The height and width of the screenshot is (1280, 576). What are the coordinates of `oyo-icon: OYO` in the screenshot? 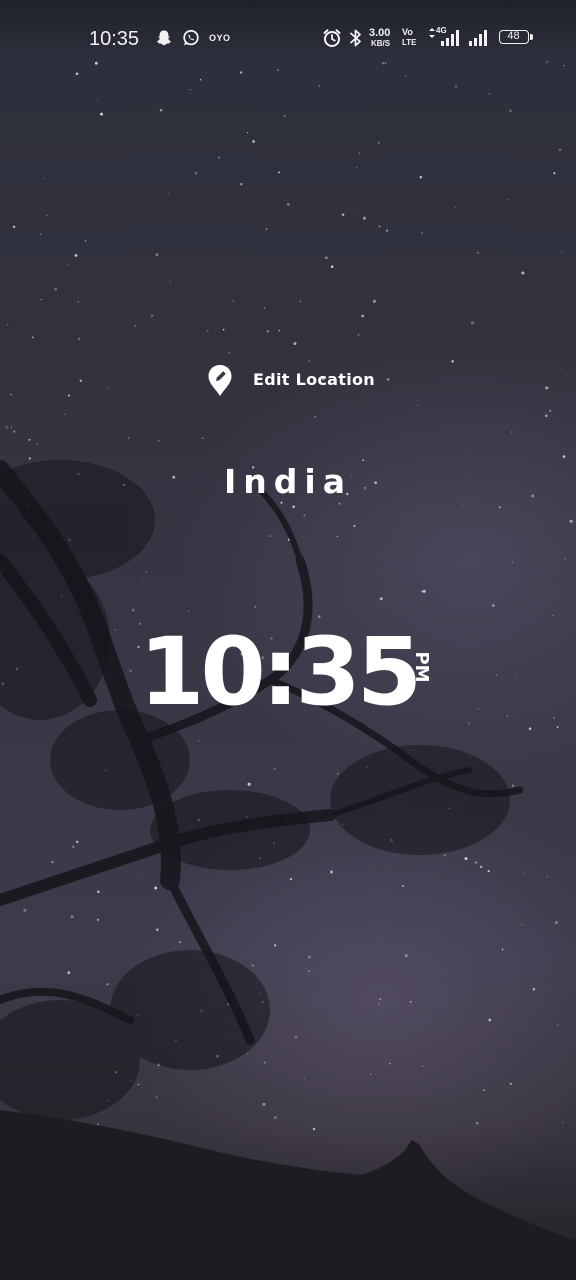 It's located at (220, 38).